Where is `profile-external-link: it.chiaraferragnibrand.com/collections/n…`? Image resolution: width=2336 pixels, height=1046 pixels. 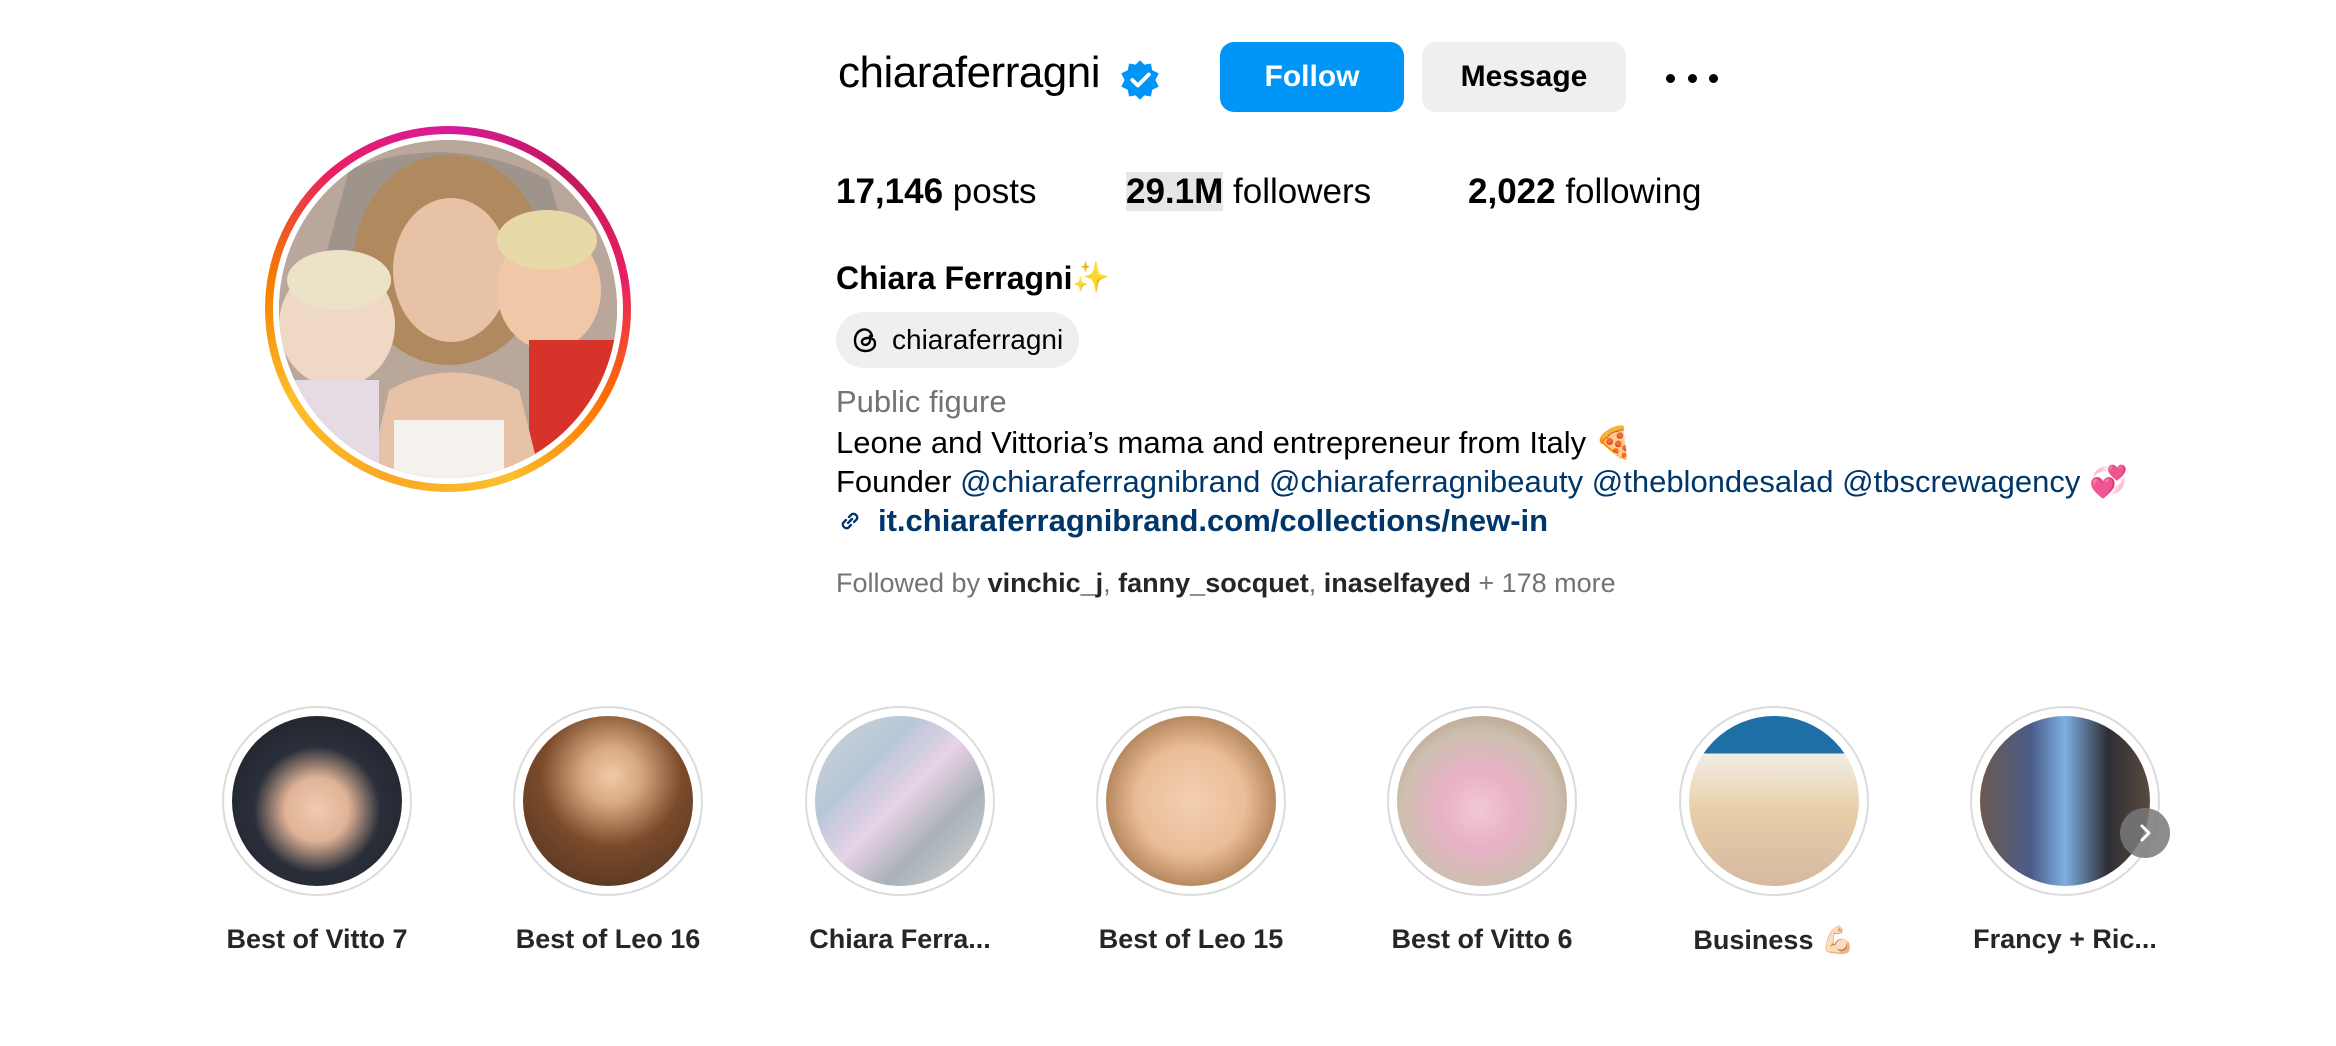
profile-external-link: it.chiaraferragnibrand.com/collections/n… is located at coordinates (1192, 521).